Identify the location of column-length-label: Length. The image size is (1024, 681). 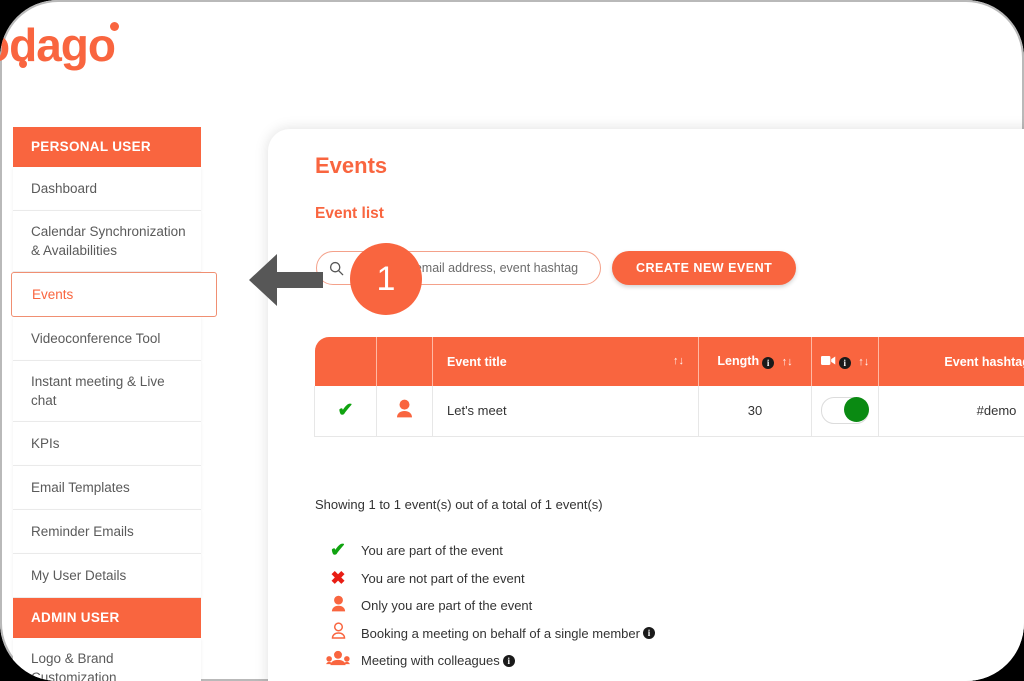
(738, 361).